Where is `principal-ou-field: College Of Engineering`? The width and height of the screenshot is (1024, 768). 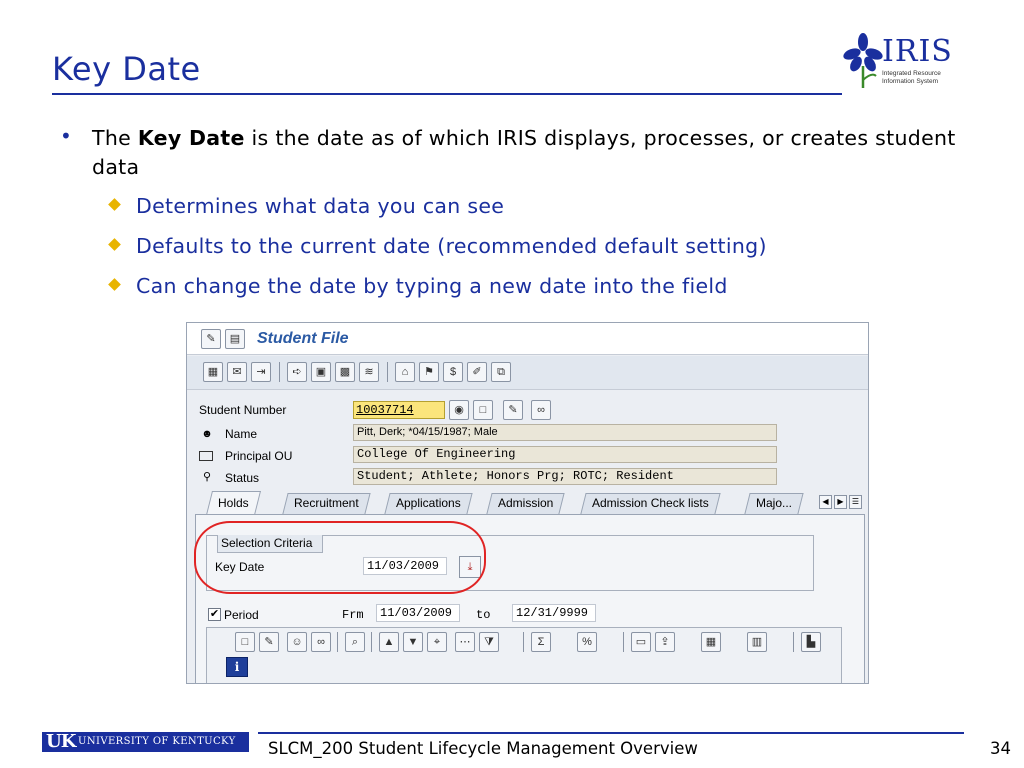
principal-ou-field: College Of Engineering is located at coordinates (565, 454).